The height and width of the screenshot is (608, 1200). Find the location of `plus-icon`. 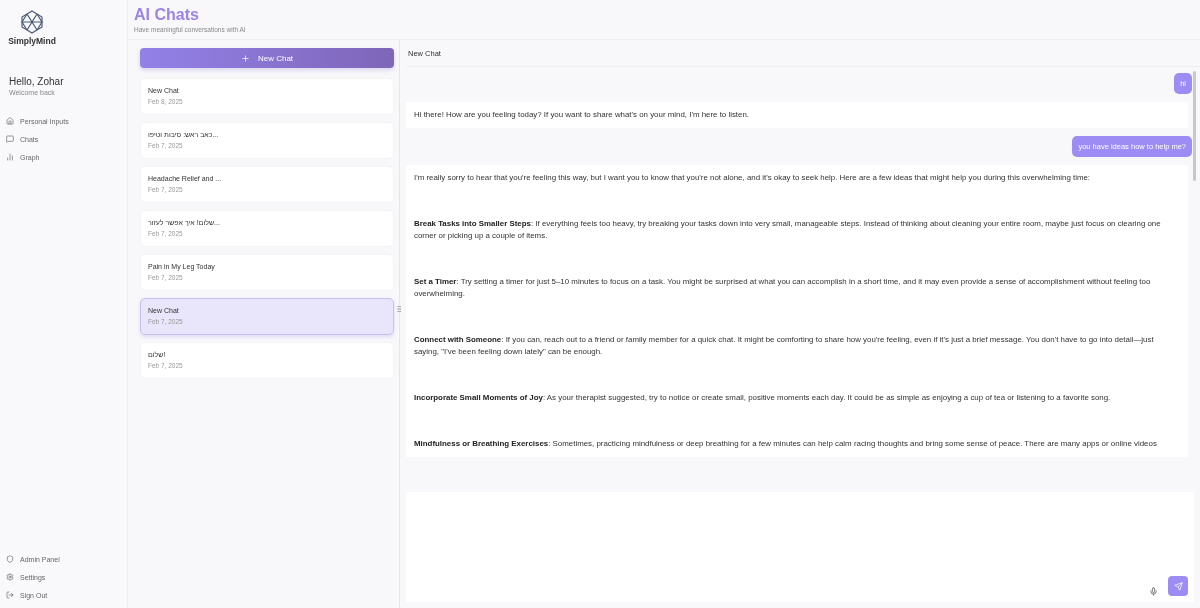

plus-icon is located at coordinates (245, 58).